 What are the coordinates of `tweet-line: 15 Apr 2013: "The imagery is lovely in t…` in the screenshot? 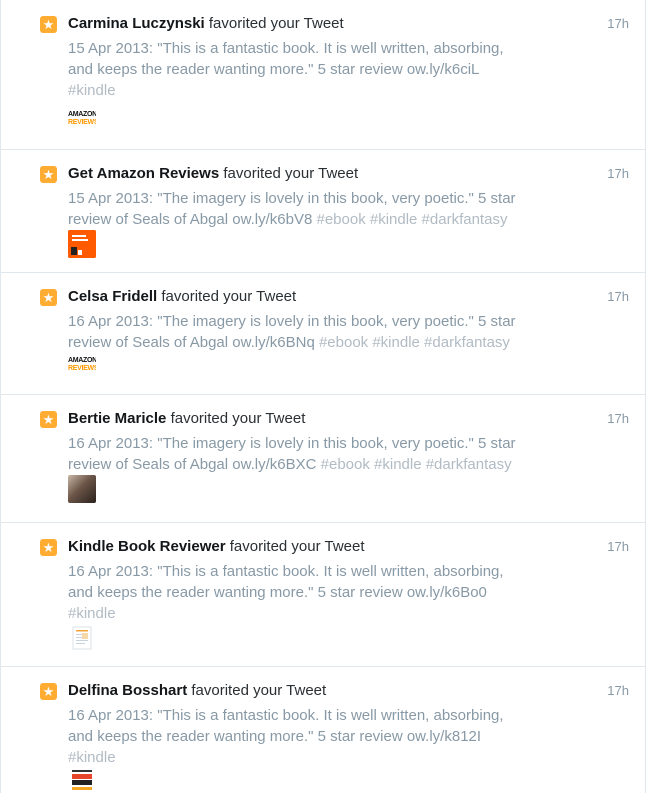 It's located at (292, 198).